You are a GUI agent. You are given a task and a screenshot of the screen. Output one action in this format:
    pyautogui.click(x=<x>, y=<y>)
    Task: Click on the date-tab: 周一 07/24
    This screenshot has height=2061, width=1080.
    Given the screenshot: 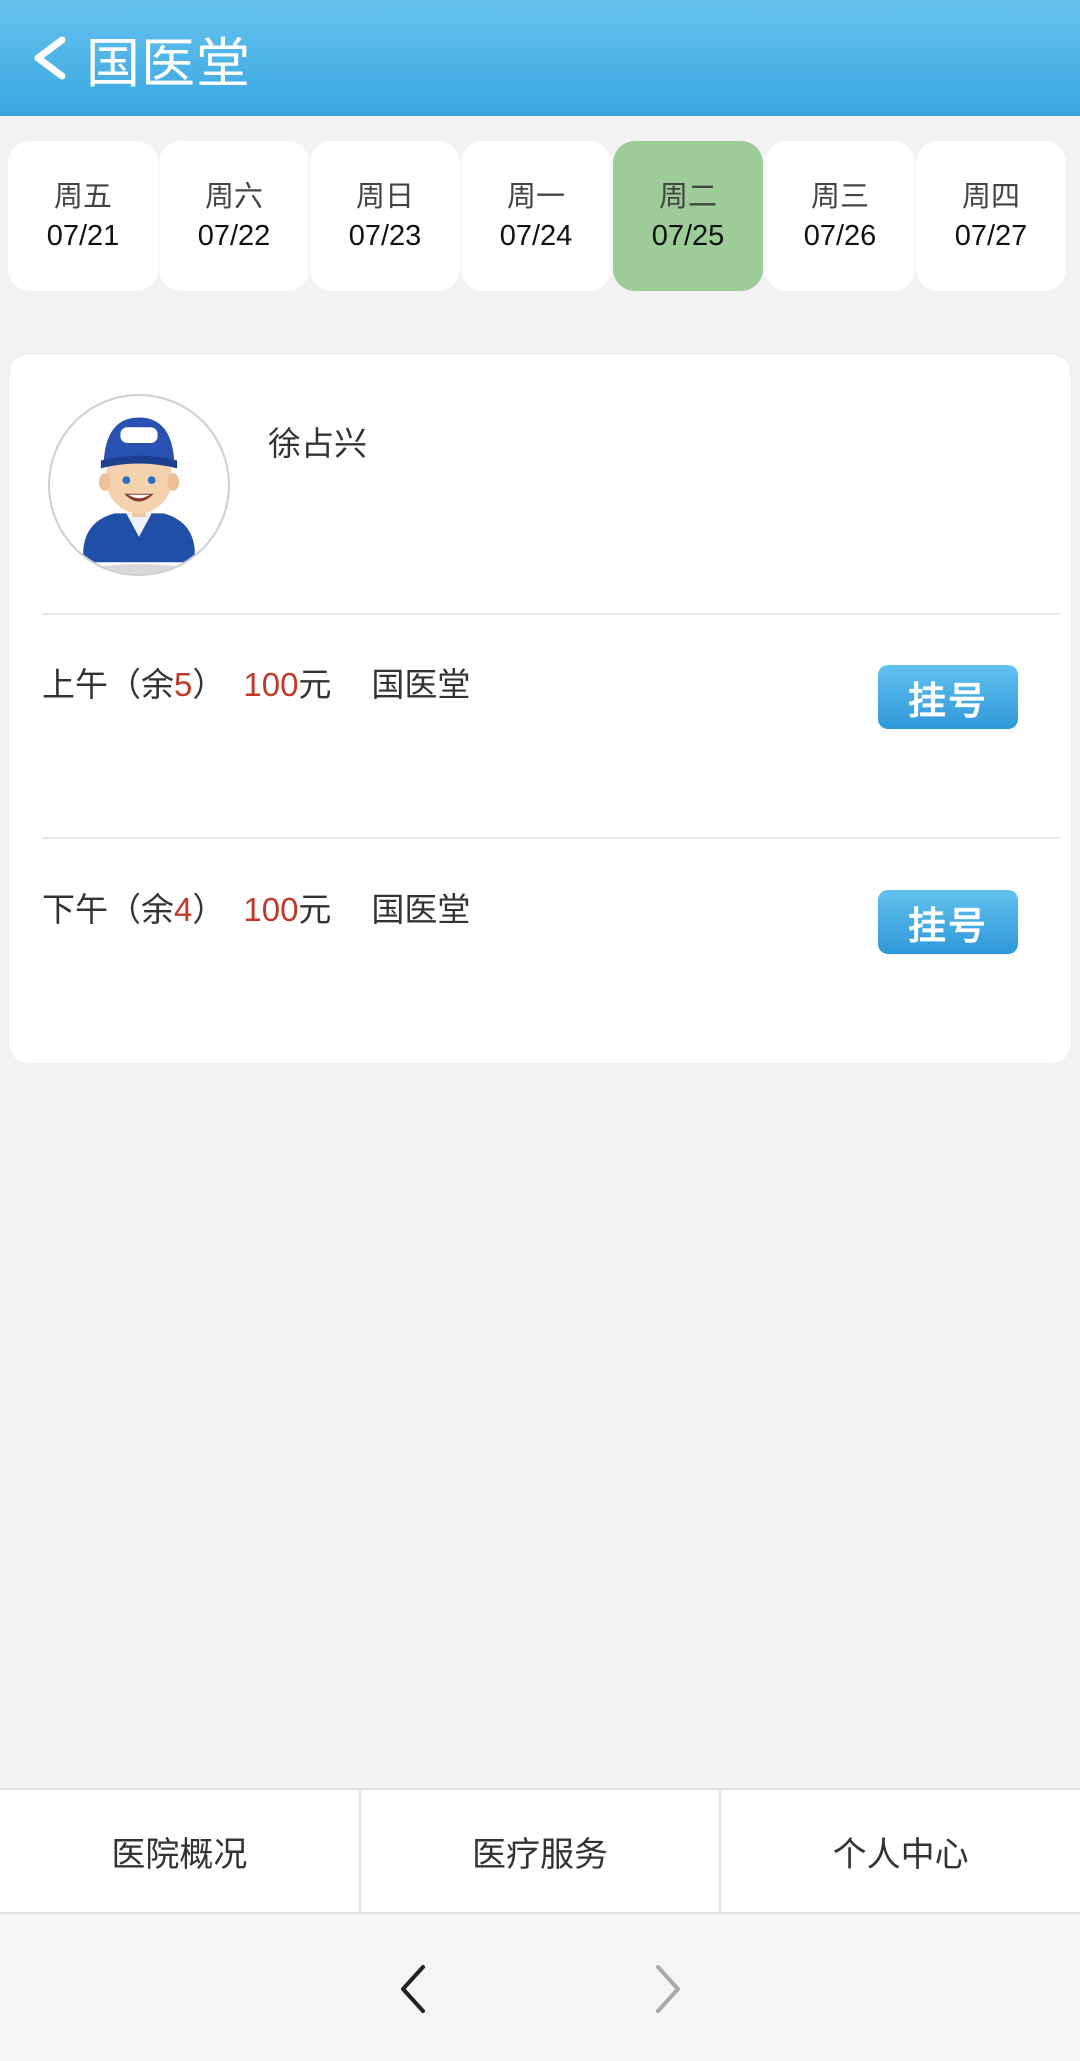 What is the action you would take?
    pyautogui.click(x=536, y=216)
    